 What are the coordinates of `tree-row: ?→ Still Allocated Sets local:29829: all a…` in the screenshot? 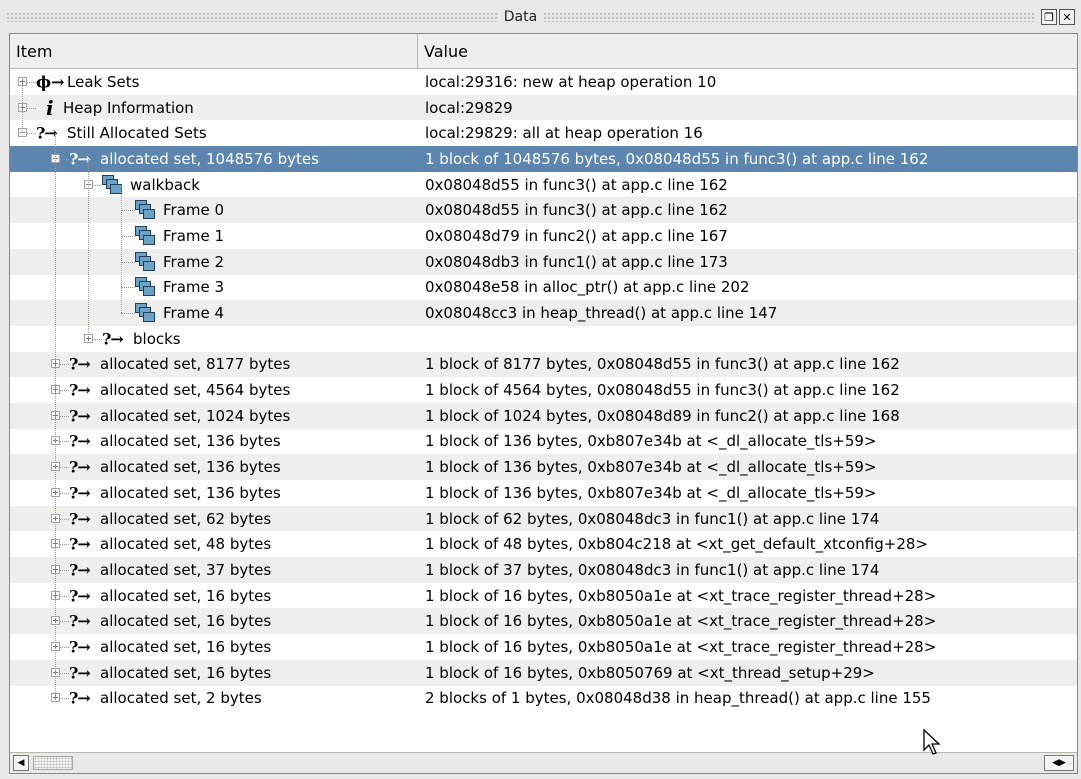 It's located at (543, 133).